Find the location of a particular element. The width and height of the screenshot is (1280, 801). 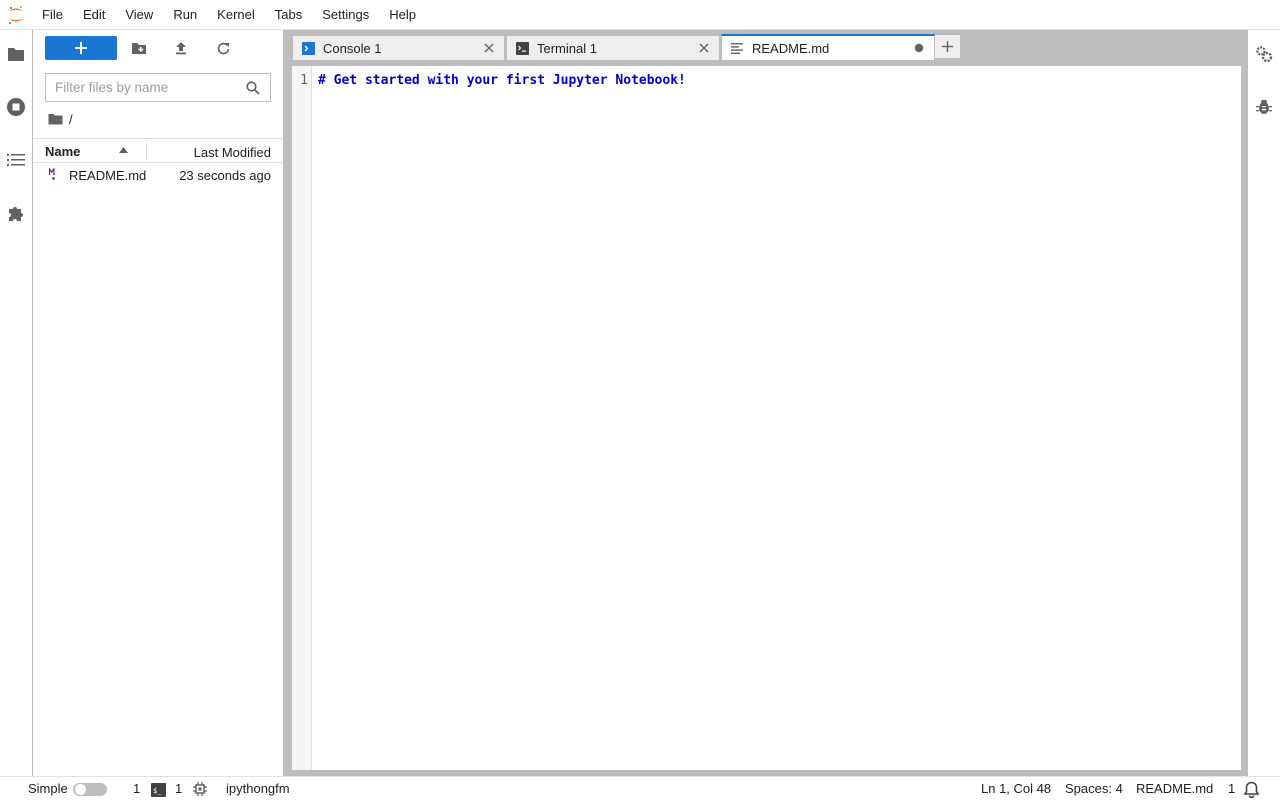

breadcrumb: / is located at coordinates (60, 119).